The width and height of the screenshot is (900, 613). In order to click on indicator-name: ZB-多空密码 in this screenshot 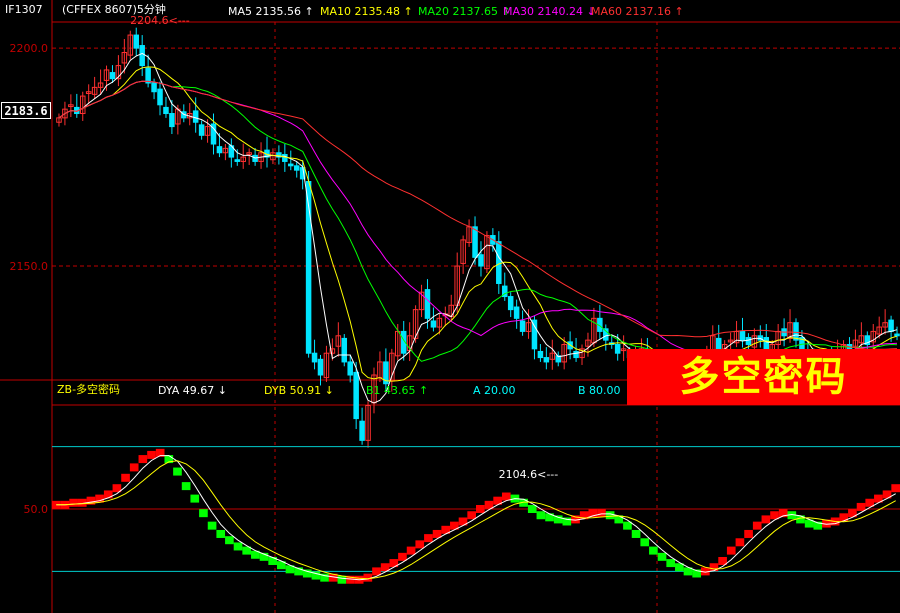, I will do `click(89, 389)`.